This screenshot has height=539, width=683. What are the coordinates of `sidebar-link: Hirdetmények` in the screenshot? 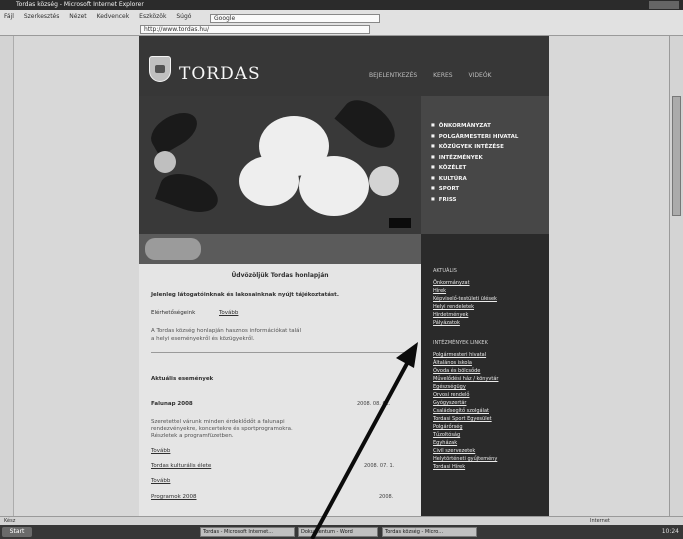 It's located at (450, 315).